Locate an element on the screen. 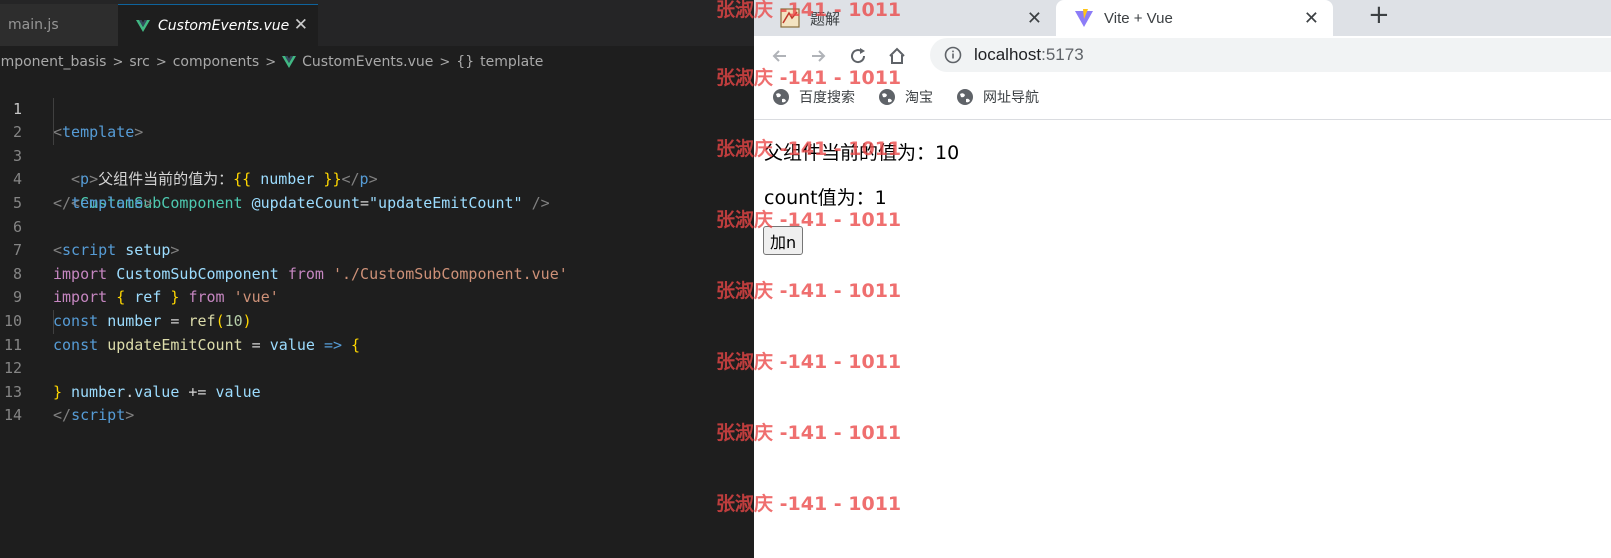  code-line: 5 is located at coordinates (377, 190).